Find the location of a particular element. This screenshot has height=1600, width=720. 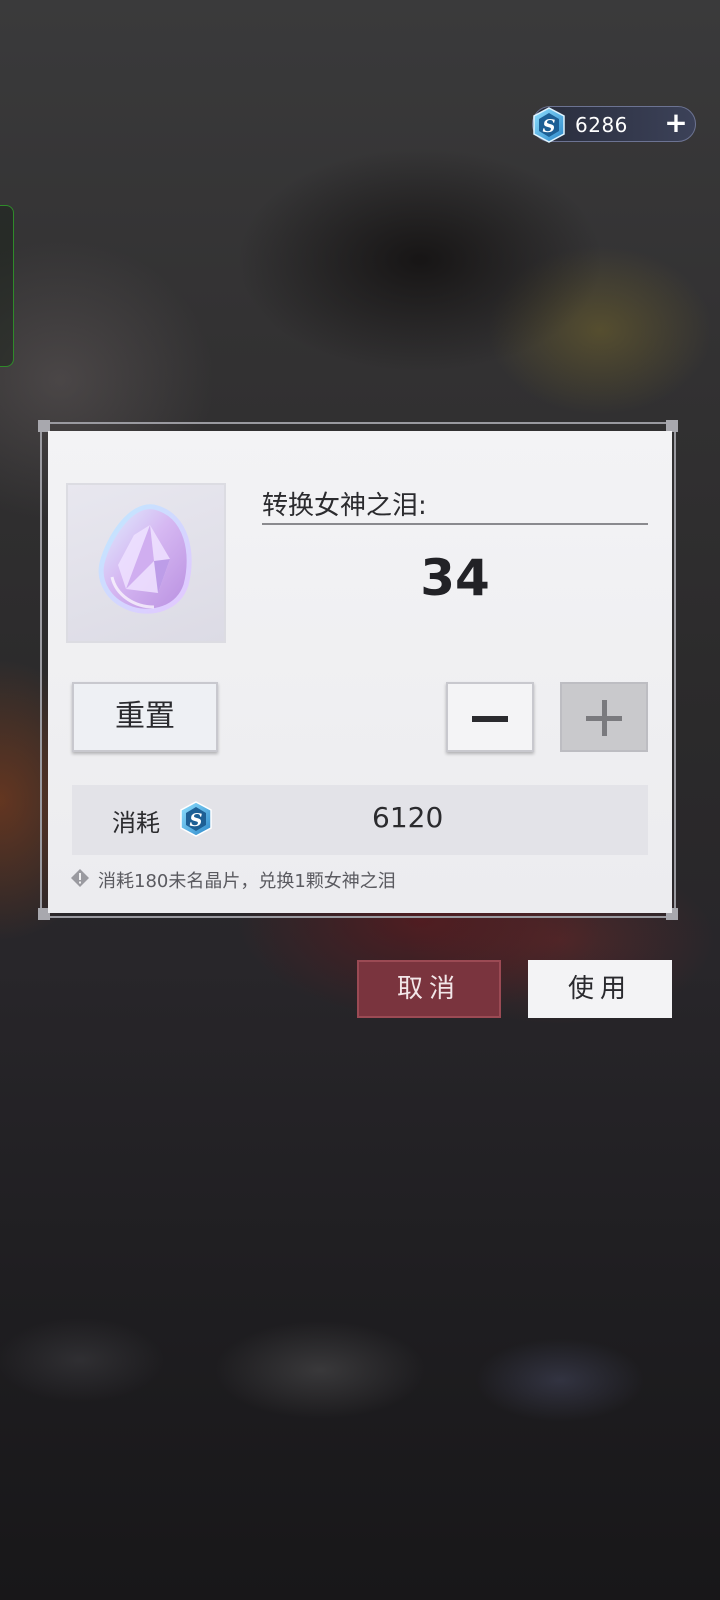

reset-button: 重置 is located at coordinates (145, 717).